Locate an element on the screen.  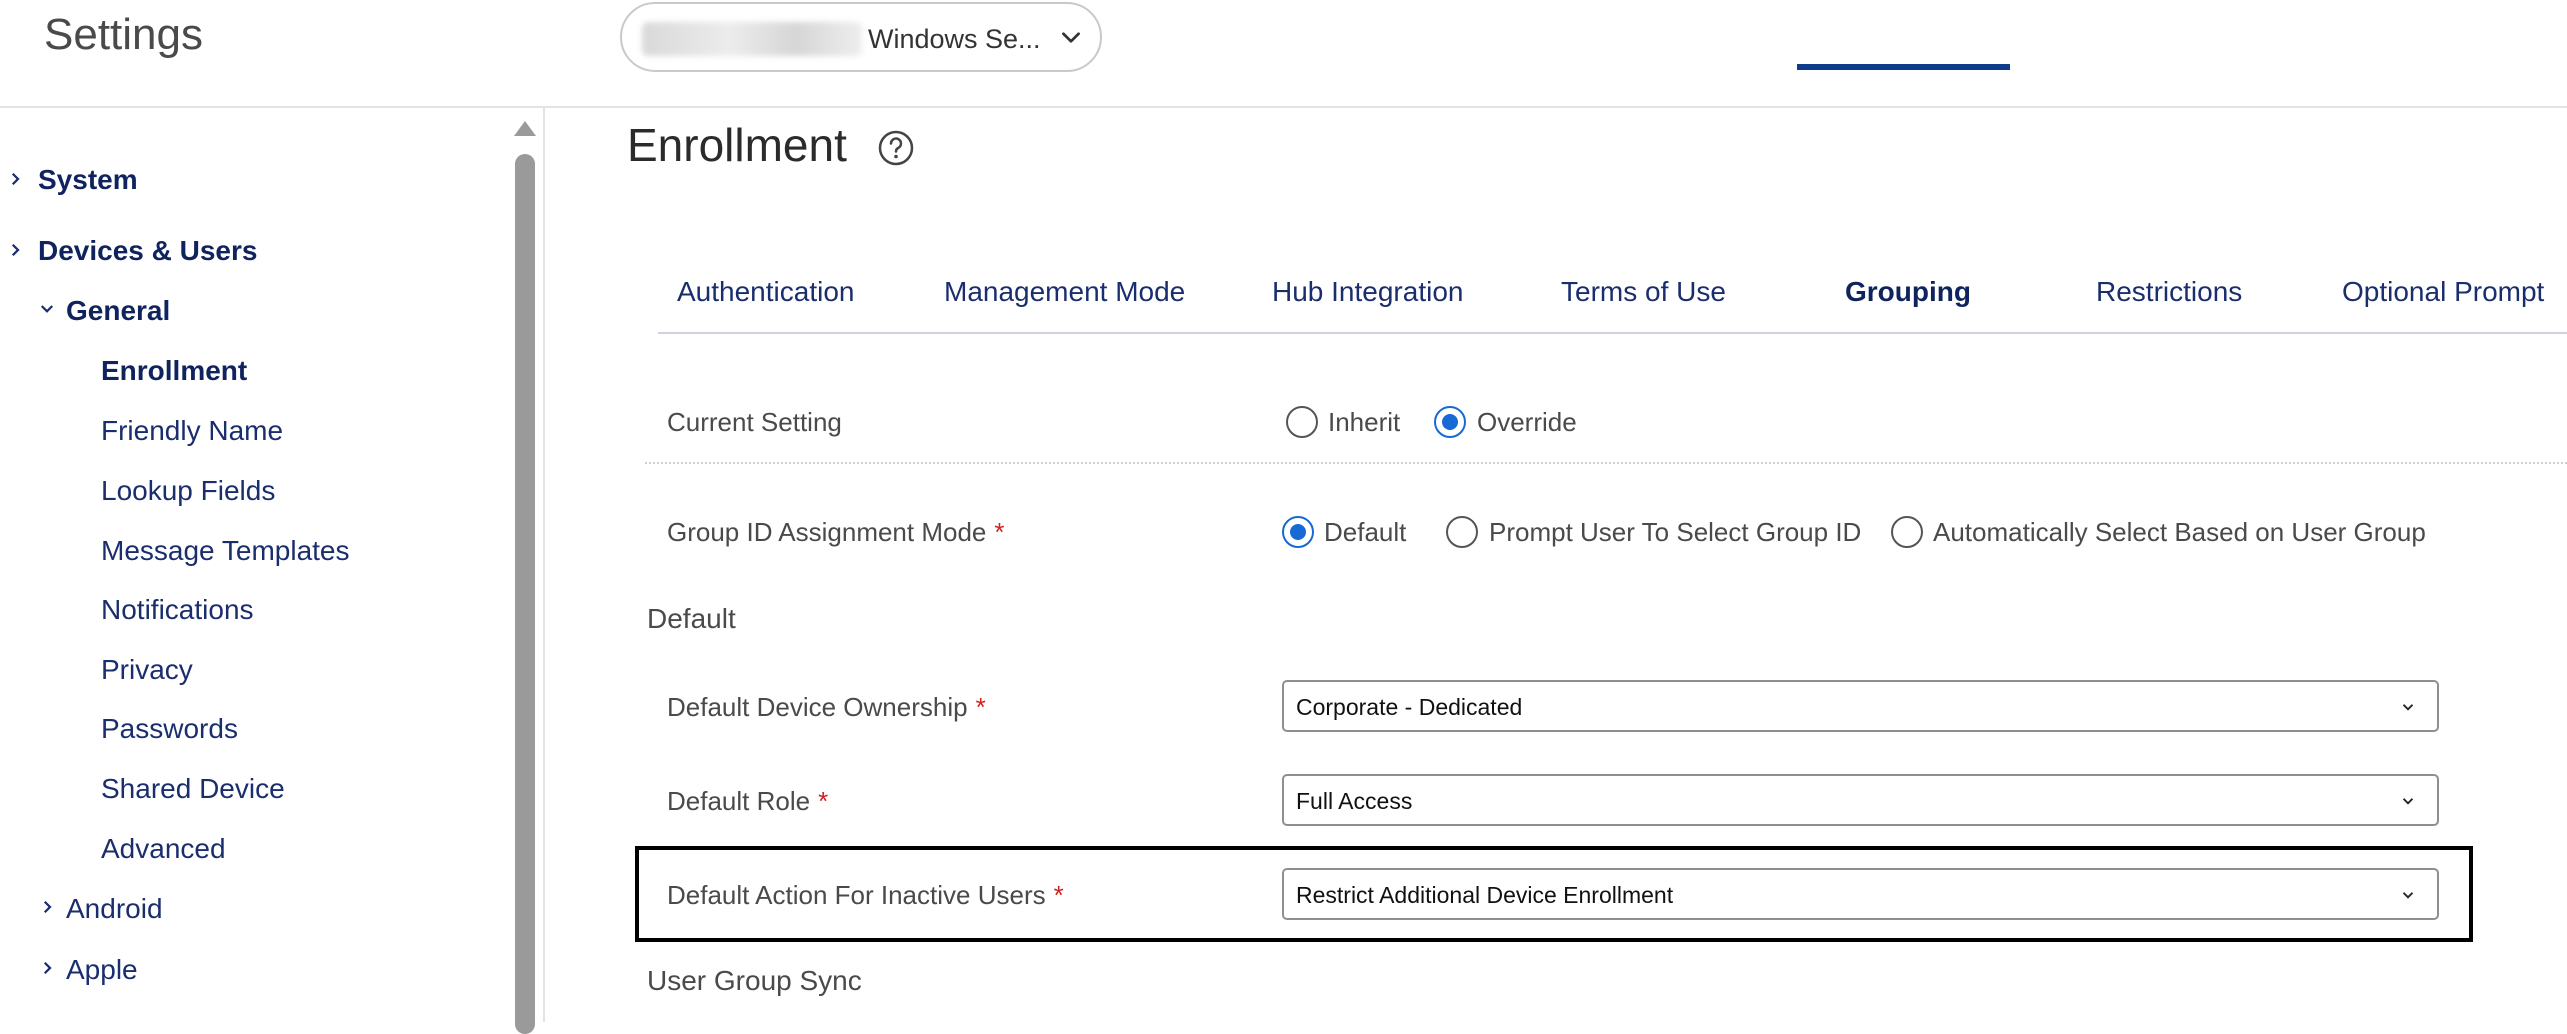
sidebar-item-android: Android is located at coordinates (114, 909).